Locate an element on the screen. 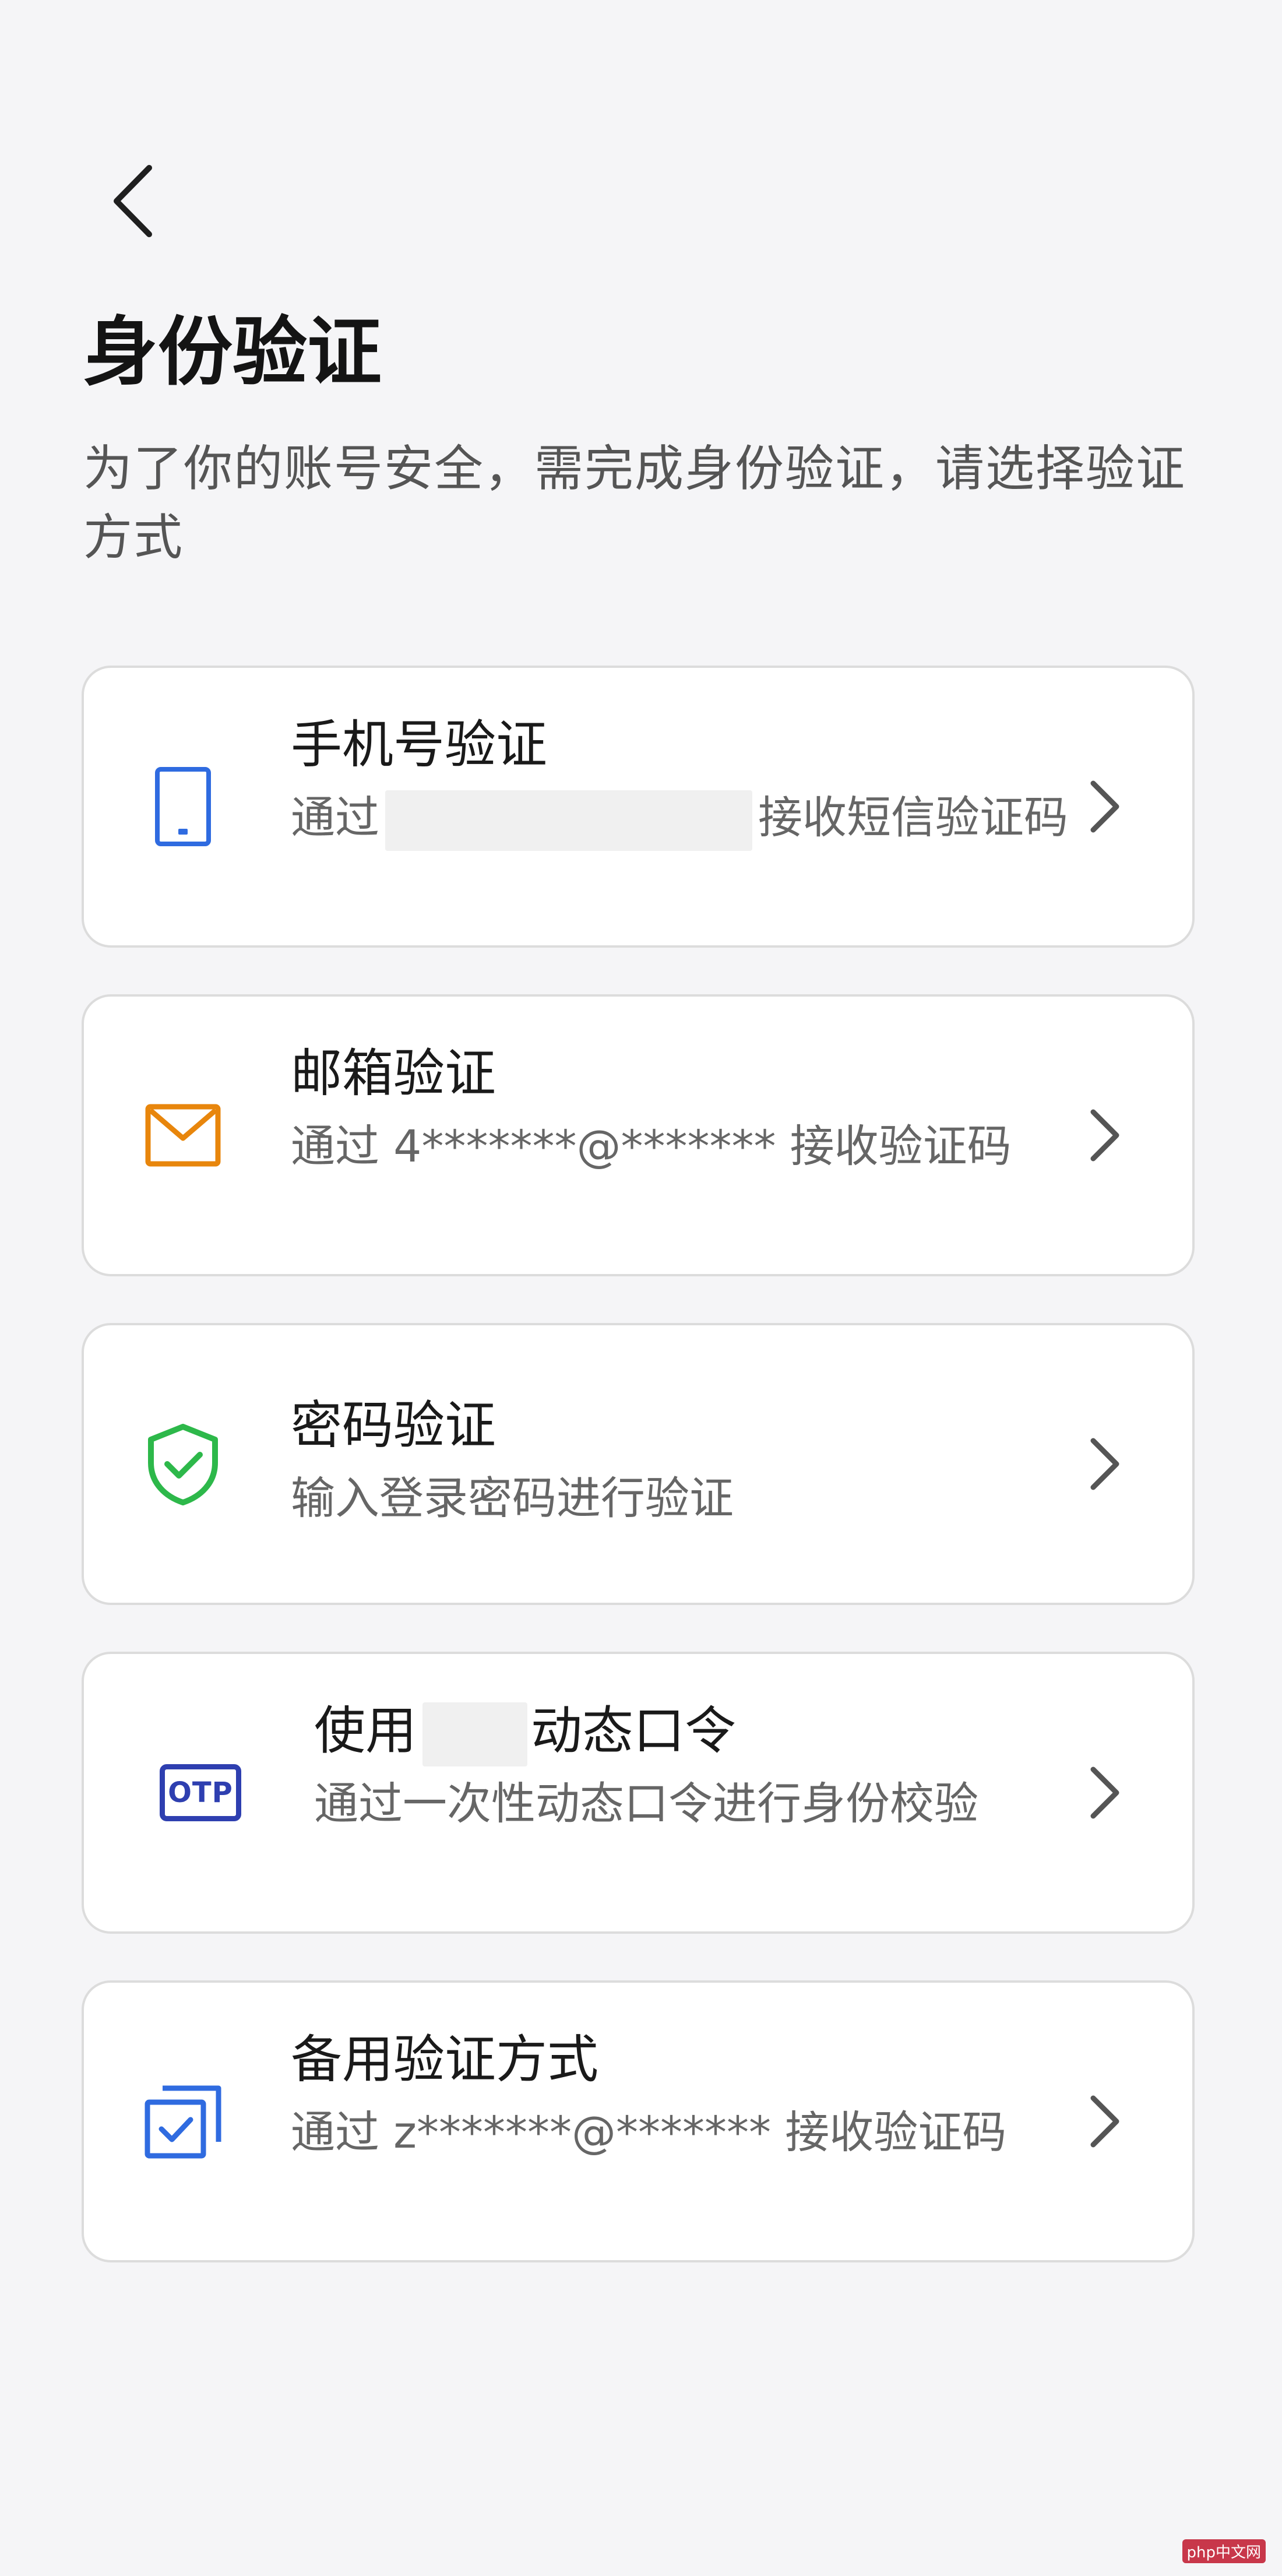 The width and height of the screenshot is (1282, 2576). title-prefix: 使用 is located at coordinates (365, 1731).